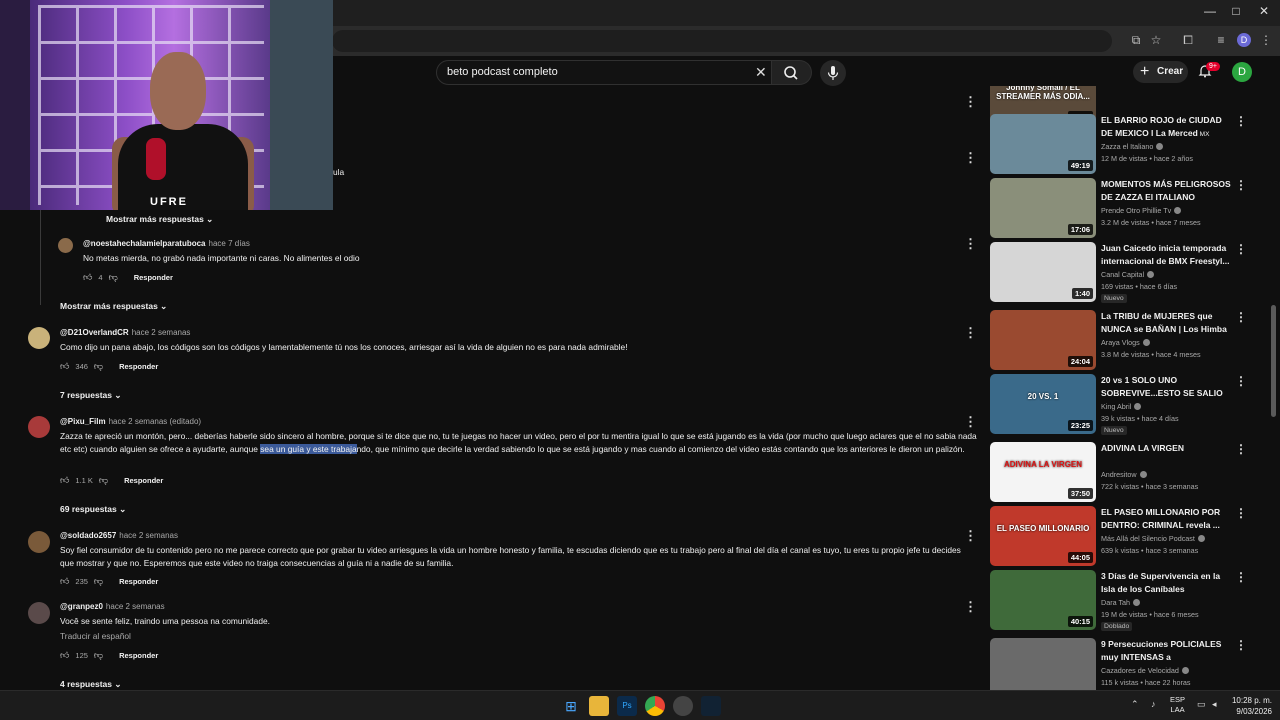 The width and height of the screenshot is (1280, 720). Describe the element at coordinates (95, 636) in the screenshot. I see `translate-link: Traducir al español` at that location.